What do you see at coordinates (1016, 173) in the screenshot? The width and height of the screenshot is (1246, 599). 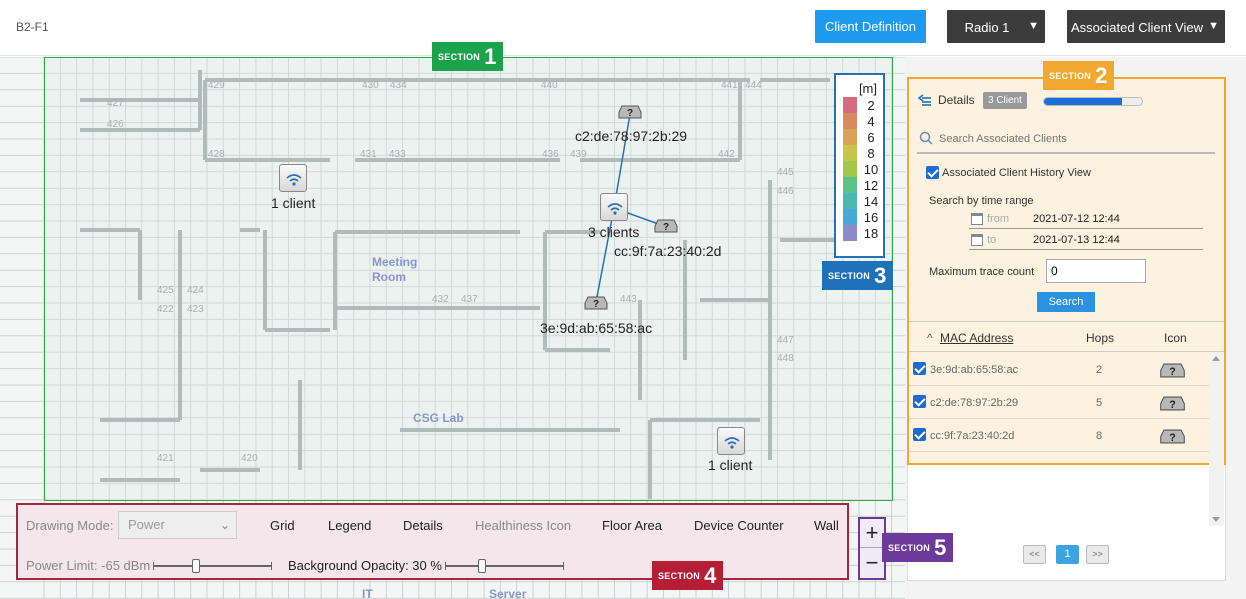 I see `history-view-label: Associated Client History View` at bounding box center [1016, 173].